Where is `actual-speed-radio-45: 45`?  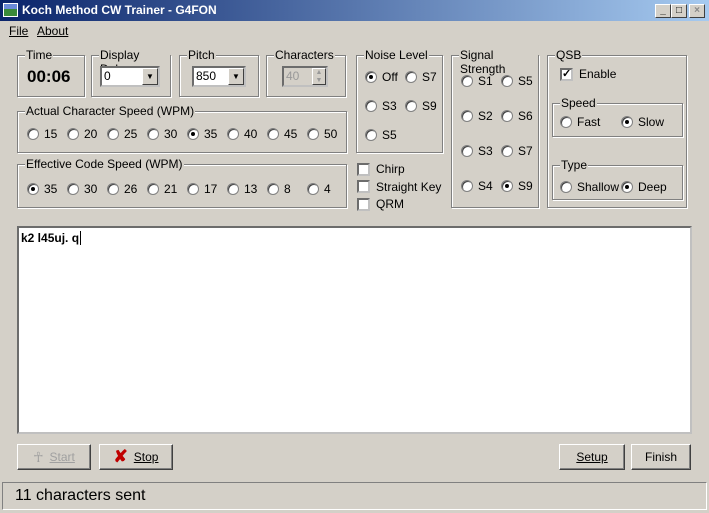
actual-speed-radio-45: 45 is located at coordinates (282, 134).